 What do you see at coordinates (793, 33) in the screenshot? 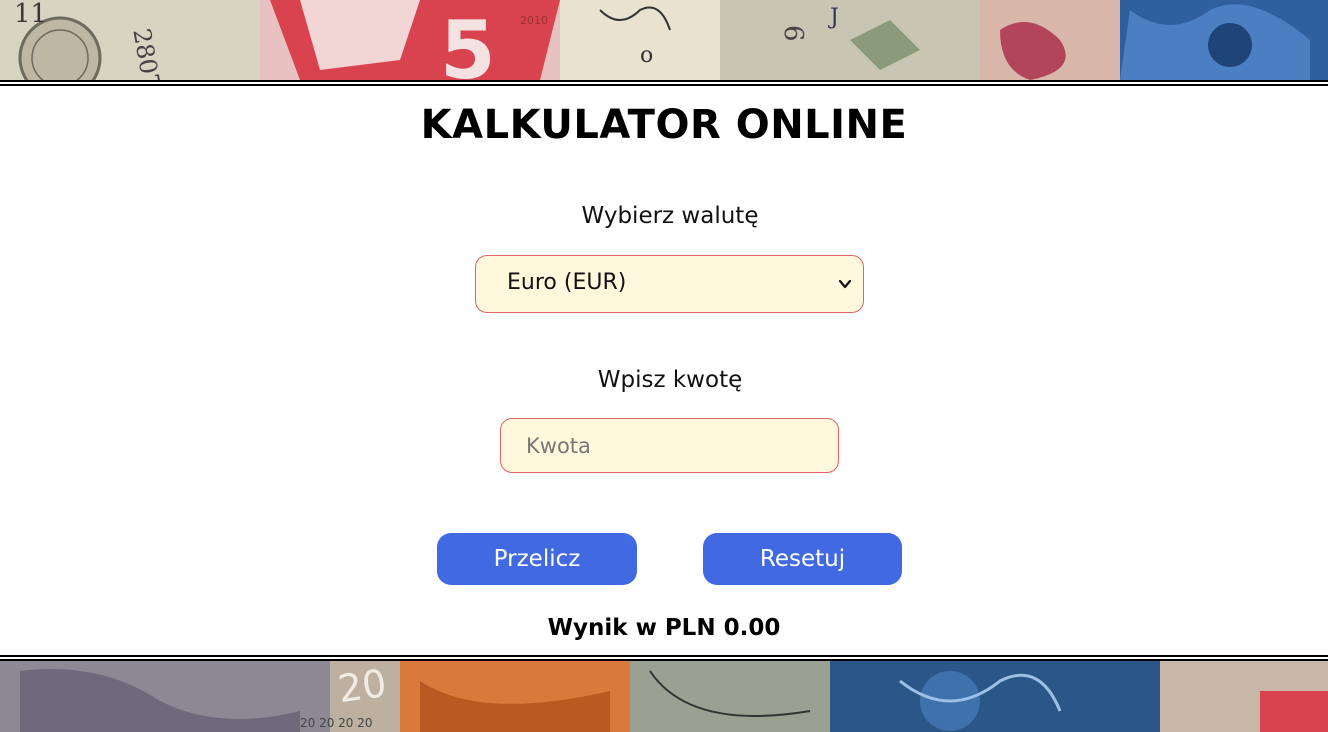
I see `svg-text: 6` at bounding box center [793, 33].